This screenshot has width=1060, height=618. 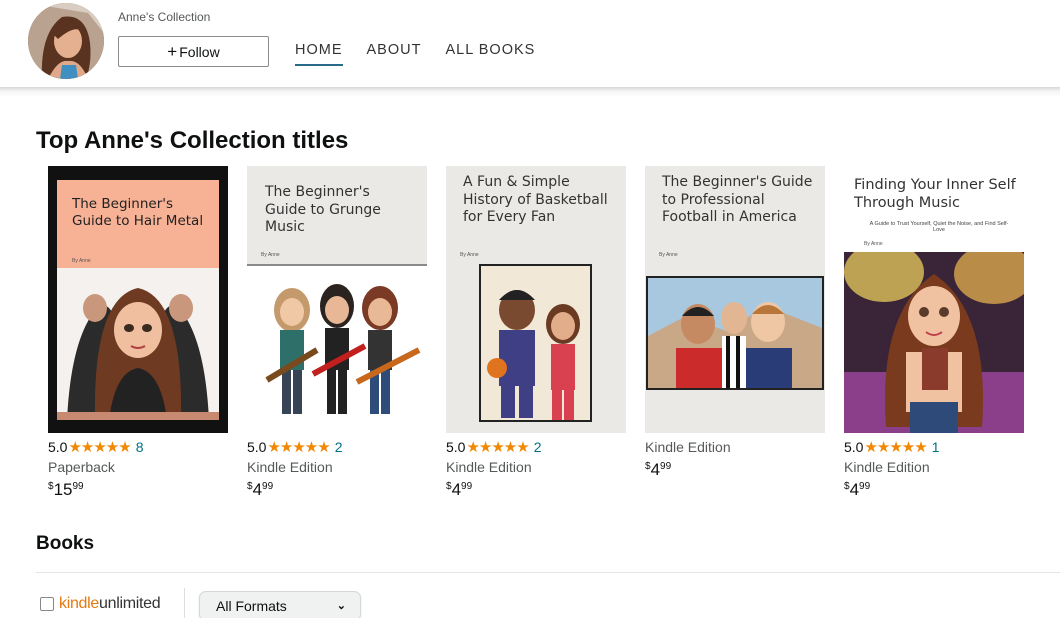 What do you see at coordinates (138, 467) in the screenshot?
I see `format-label: Paperback` at bounding box center [138, 467].